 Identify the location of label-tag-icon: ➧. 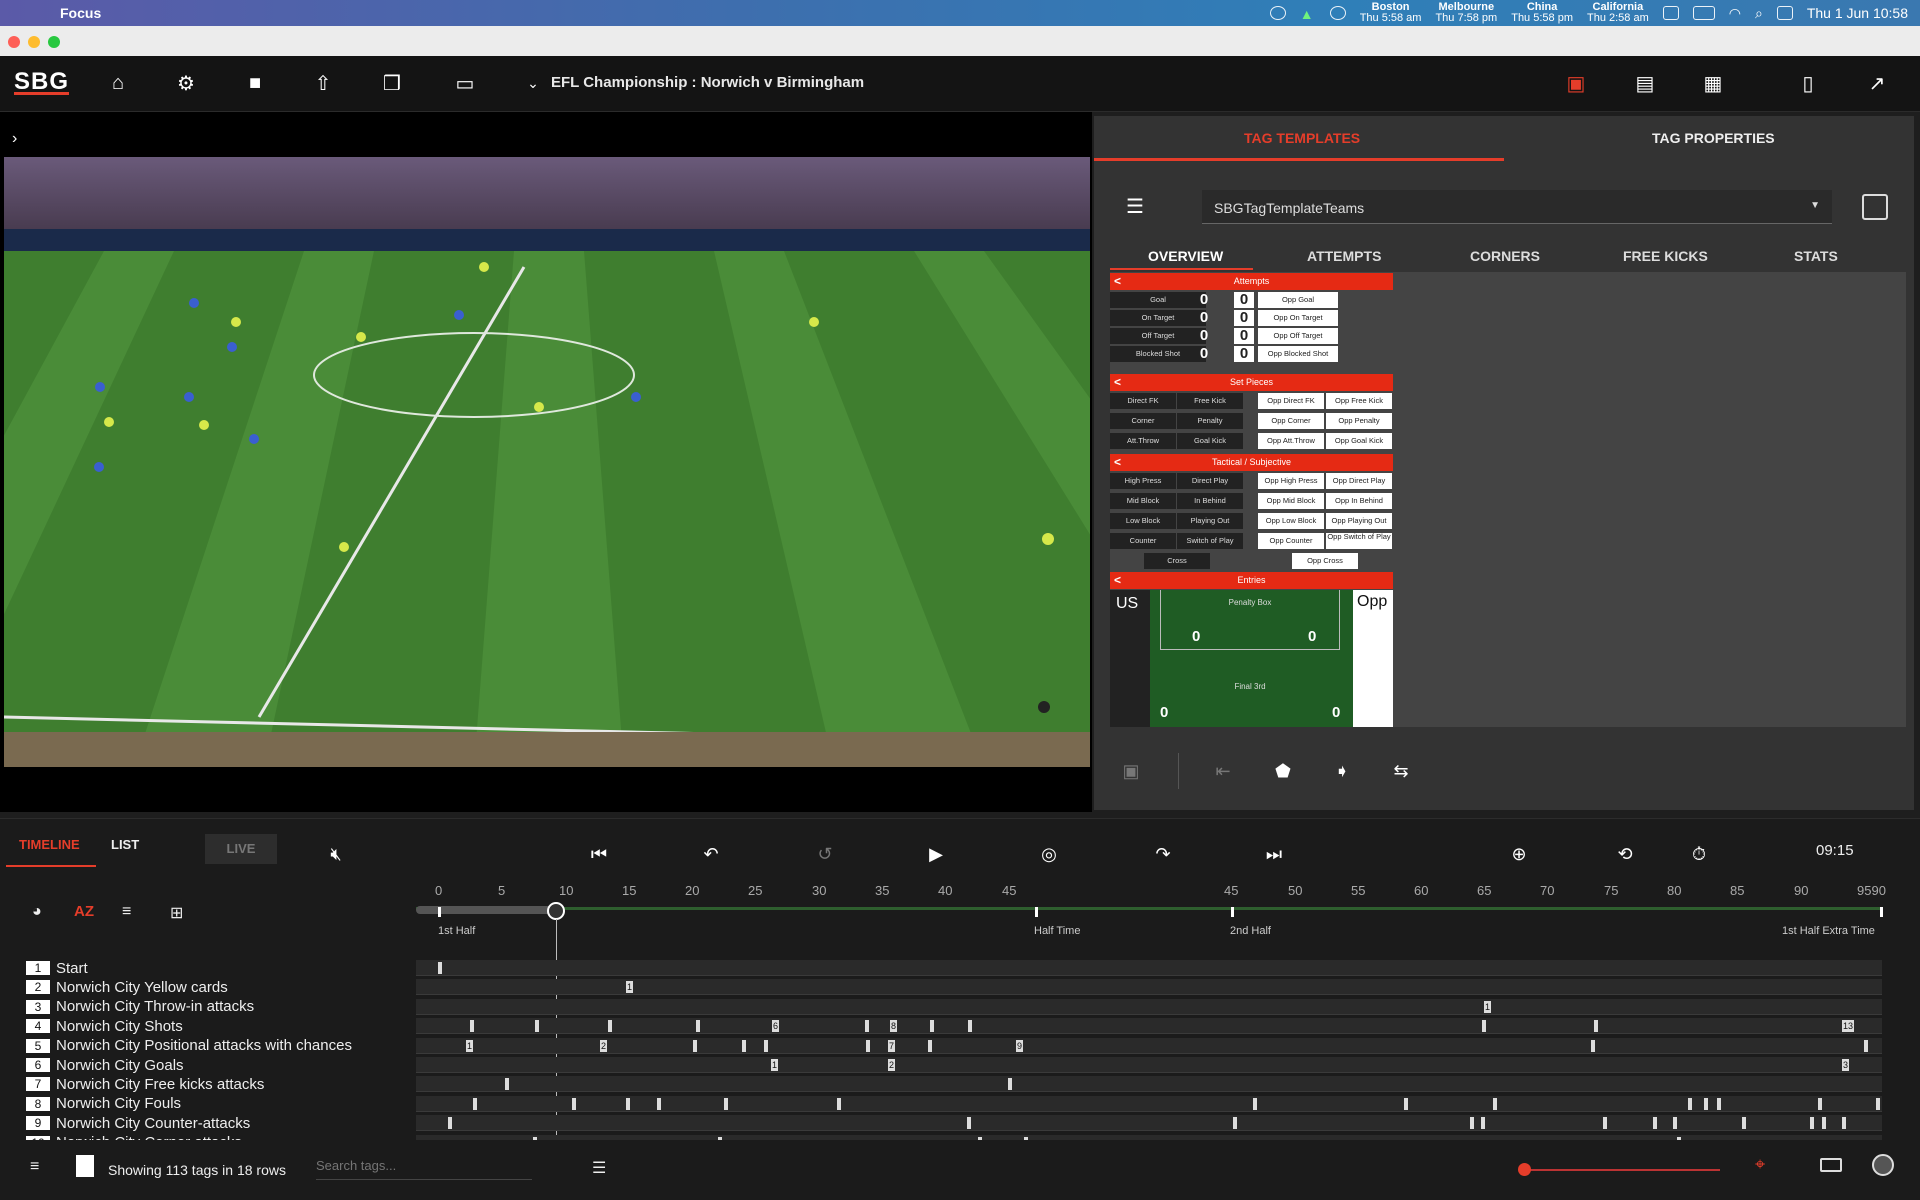
(1342, 771).